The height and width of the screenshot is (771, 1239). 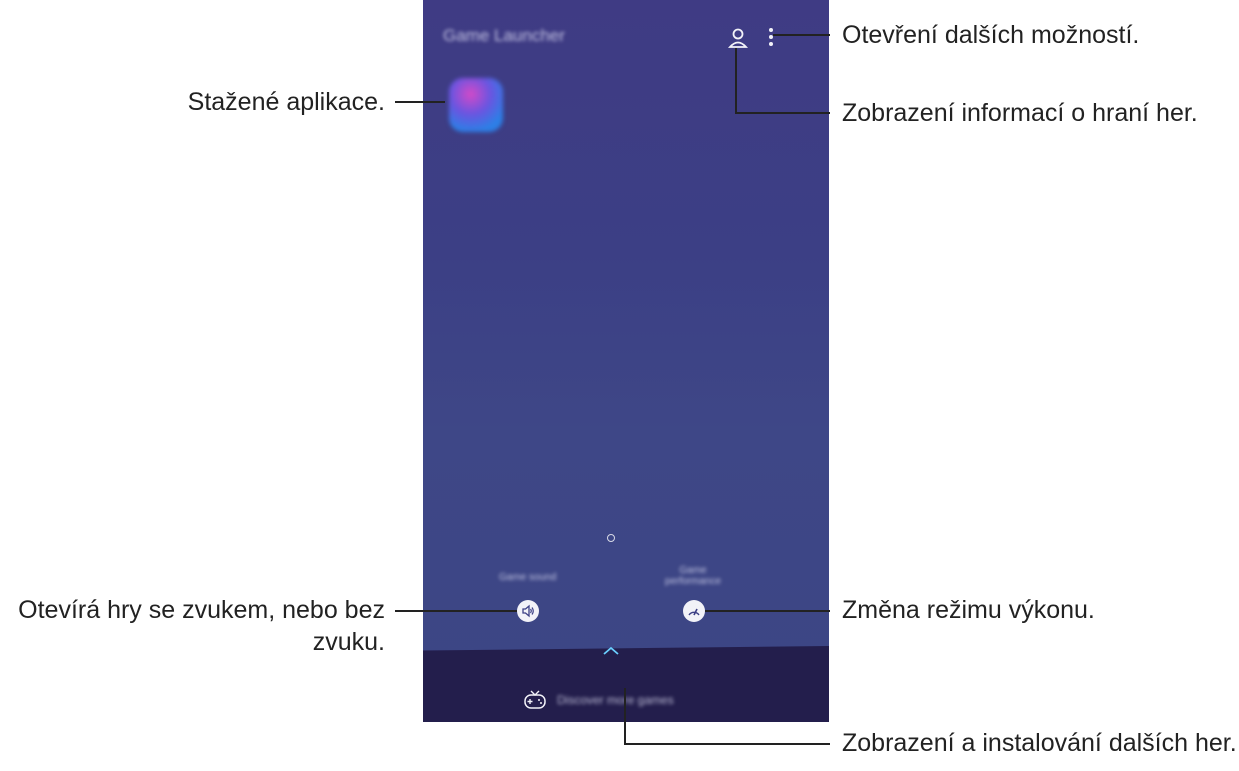 I want to click on leader-more-options, so click(x=801, y=35).